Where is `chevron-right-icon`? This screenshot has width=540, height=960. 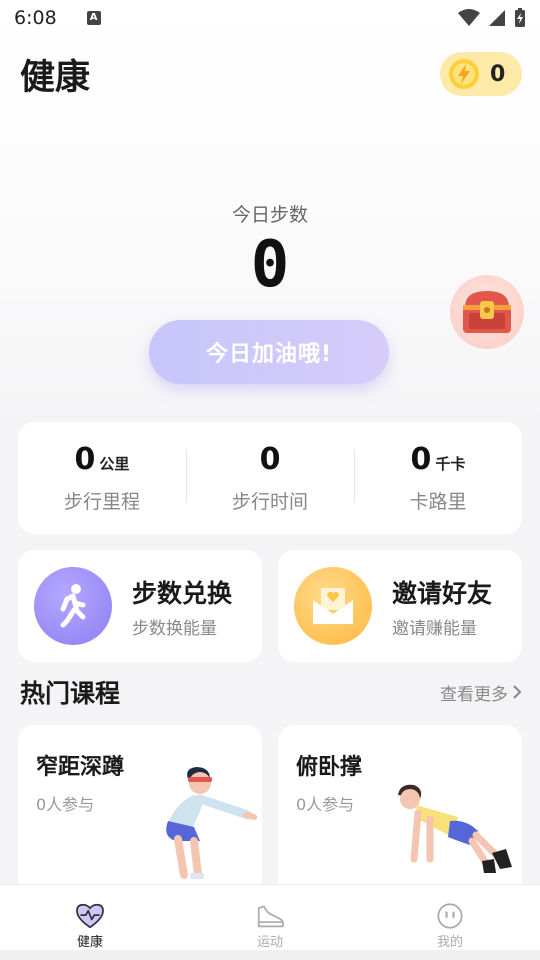 chevron-right-icon is located at coordinates (517, 692).